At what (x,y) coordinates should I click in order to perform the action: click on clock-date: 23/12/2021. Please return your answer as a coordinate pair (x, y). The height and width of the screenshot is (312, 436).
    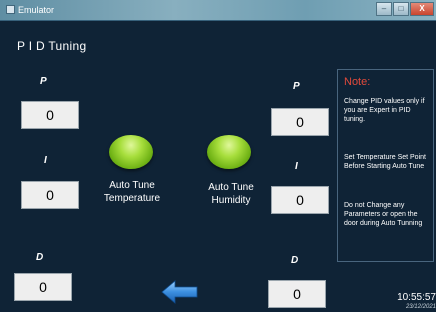
    Looking at the image, I should click on (420, 307).